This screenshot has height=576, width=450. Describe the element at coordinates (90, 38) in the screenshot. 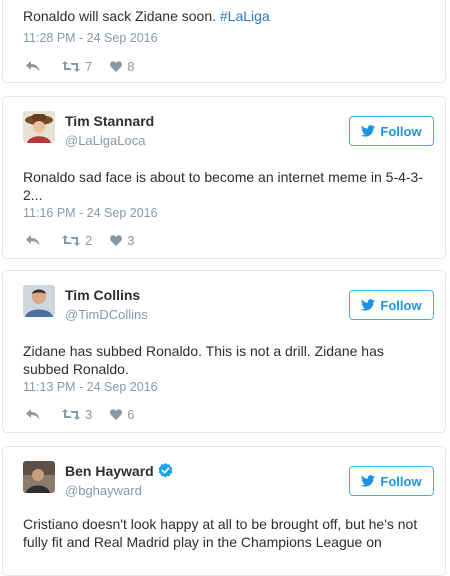

I see `tweet-timestamp: 11:28 PM - 24 Sep 2016` at that location.